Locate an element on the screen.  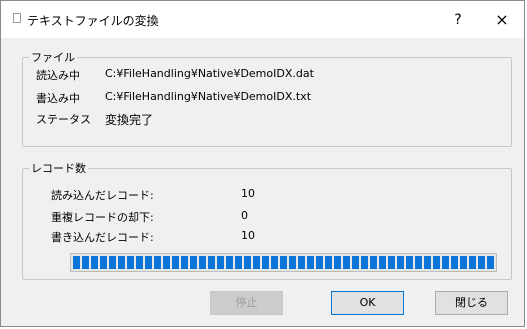
title-bar: テキストファイルの変換 ? × is located at coordinates (262, 19).